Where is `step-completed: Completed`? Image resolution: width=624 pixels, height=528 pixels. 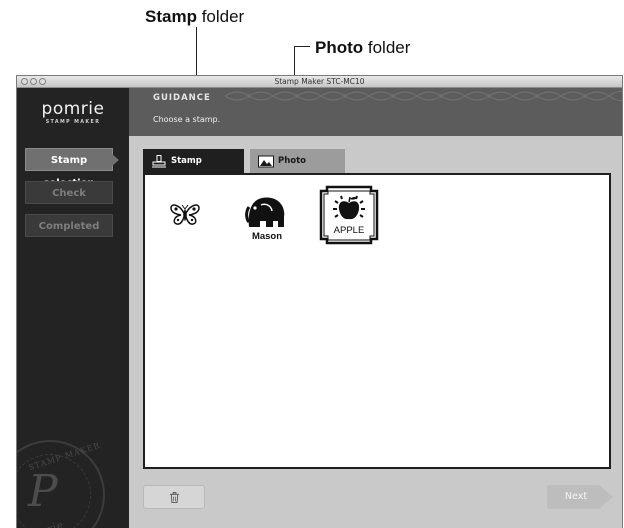
step-completed: Completed is located at coordinates (69, 225).